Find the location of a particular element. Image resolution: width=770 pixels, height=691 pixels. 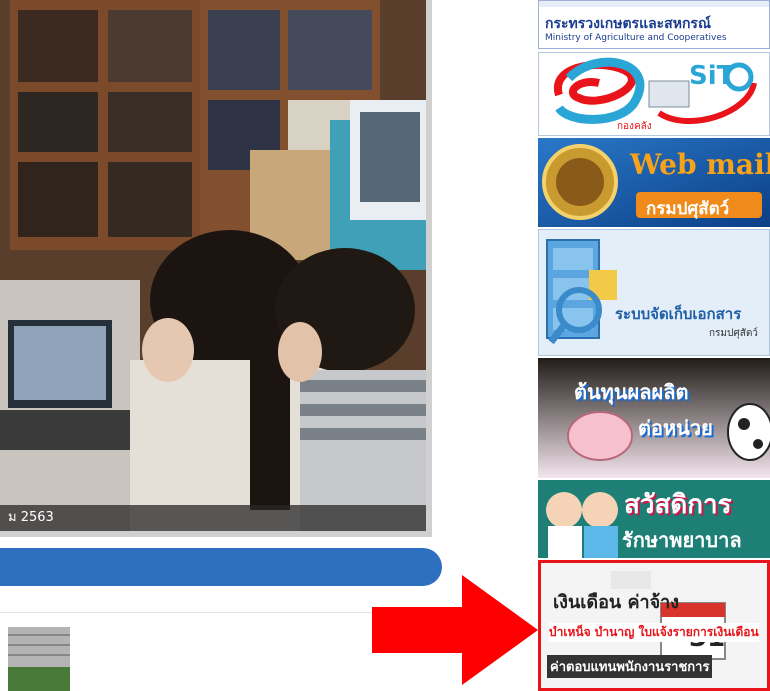

banner-document-system: ระบบจัดเก็บเอกสาร กรมปศุสัตว์ is located at coordinates (654, 292).